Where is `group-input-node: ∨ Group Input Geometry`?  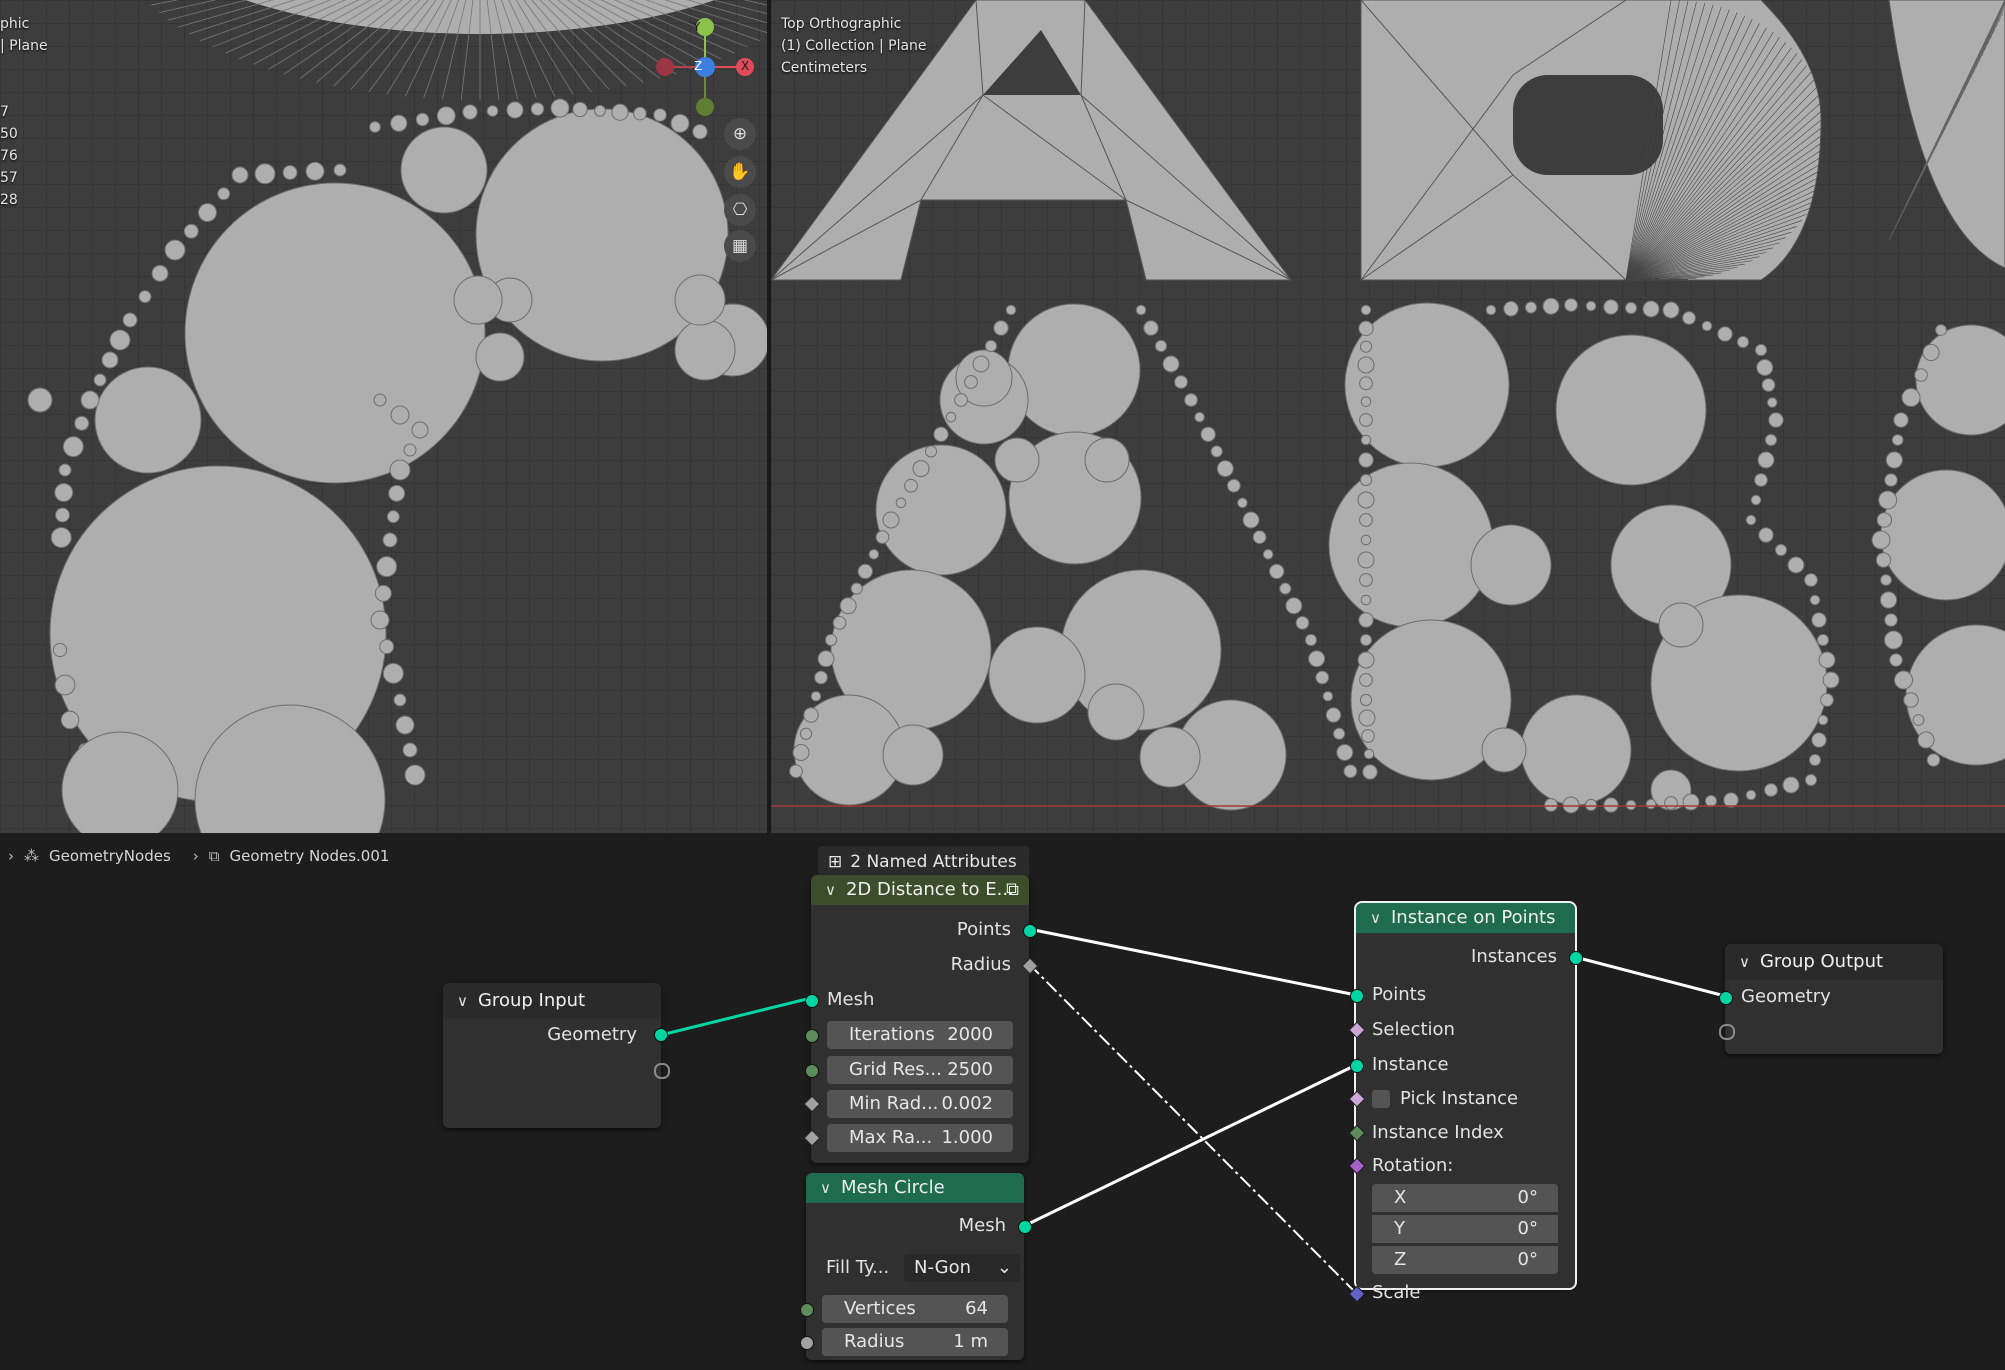
group-input-node: ∨ Group Input Geometry is located at coordinates (556, 1055).